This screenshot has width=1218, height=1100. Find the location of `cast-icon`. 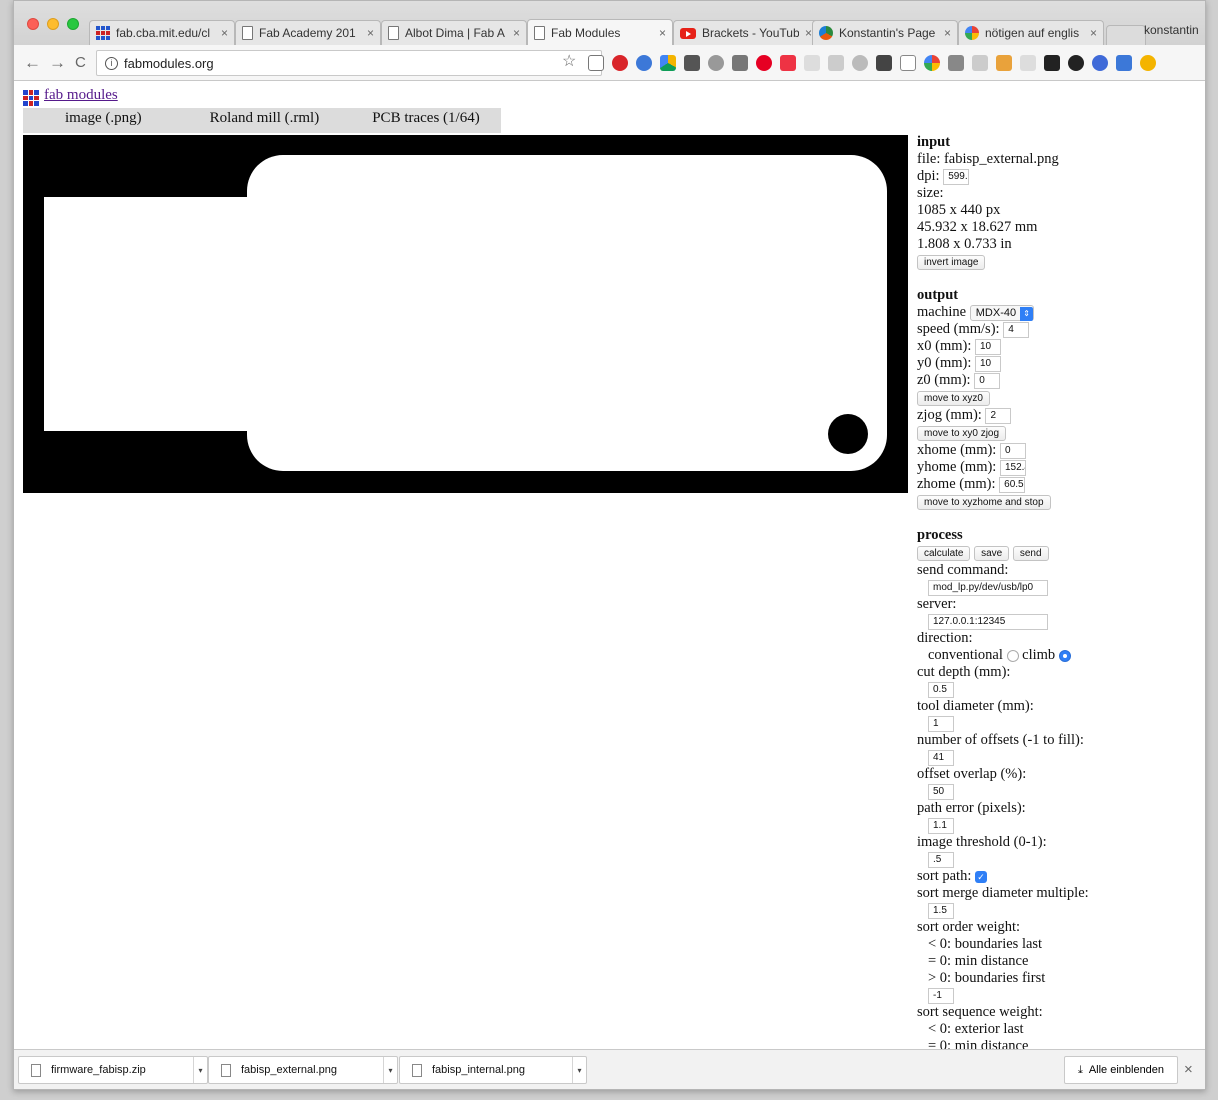

cast-icon is located at coordinates (596, 63).